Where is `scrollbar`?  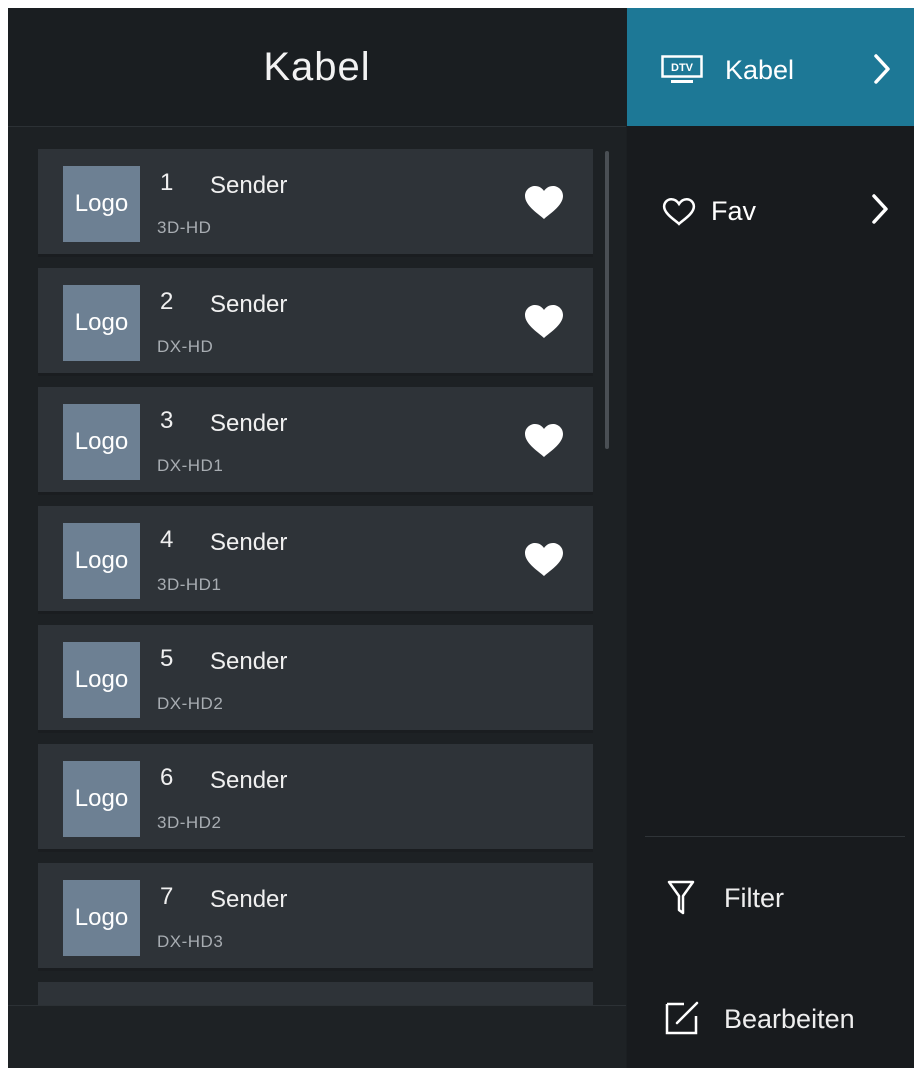
scrollbar is located at coordinates (607, 300).